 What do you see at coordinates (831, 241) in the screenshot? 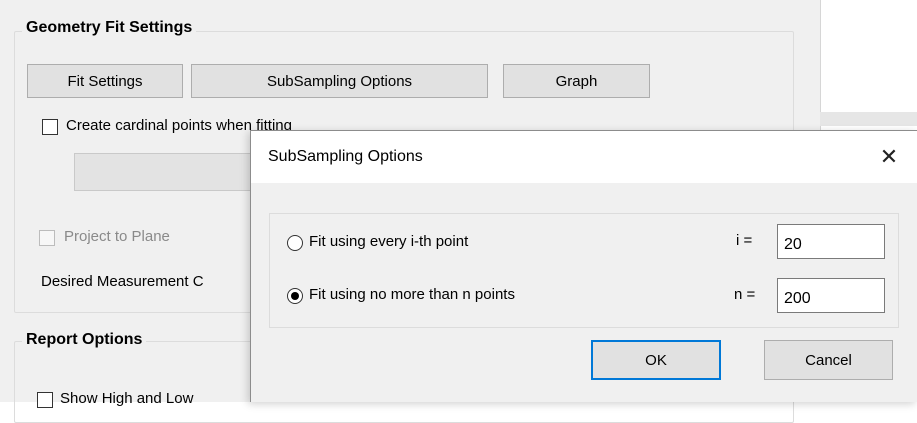
I see `i-value-input` at bounding box center [831, 241].